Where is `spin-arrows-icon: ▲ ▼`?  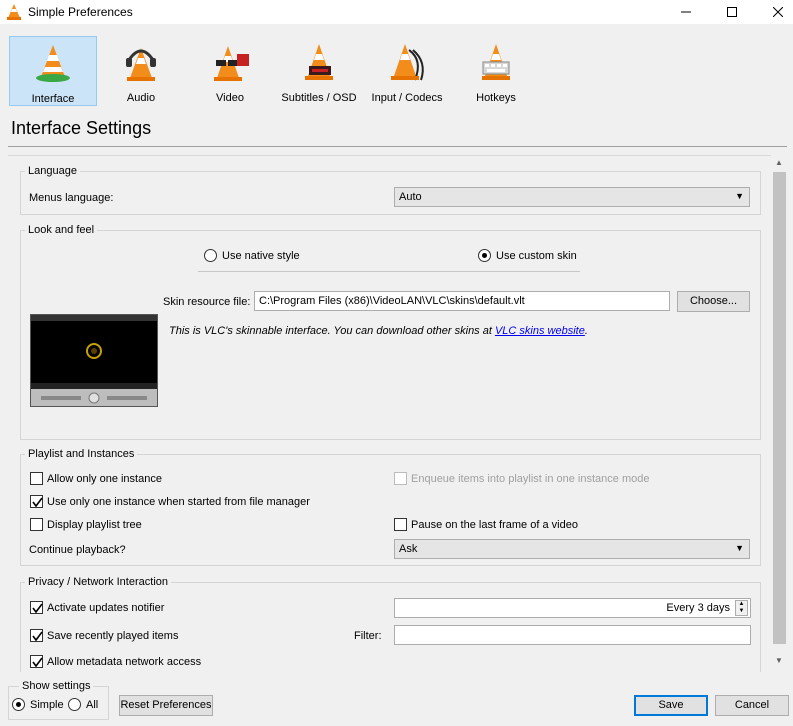 spin-arrows-icon: ▲ ▼ is located at coordinates (741, 608).